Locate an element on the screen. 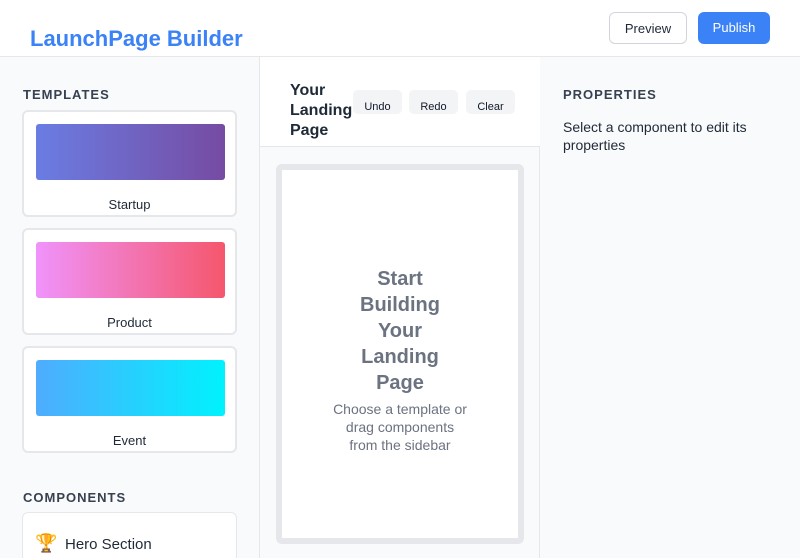  app-title: LaunchPage Builder is located at coordinates (136, 38).